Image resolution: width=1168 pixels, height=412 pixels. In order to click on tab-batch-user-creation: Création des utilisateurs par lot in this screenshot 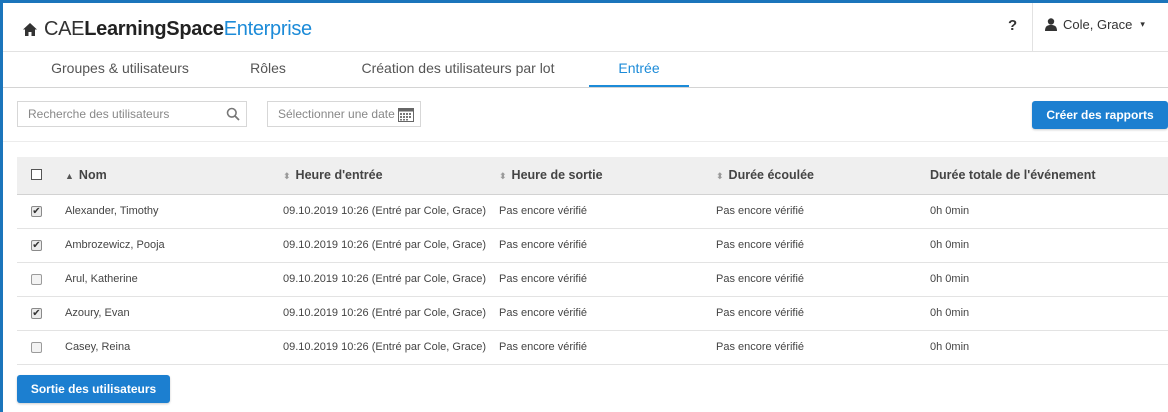, I will do `click(458, 69)`.